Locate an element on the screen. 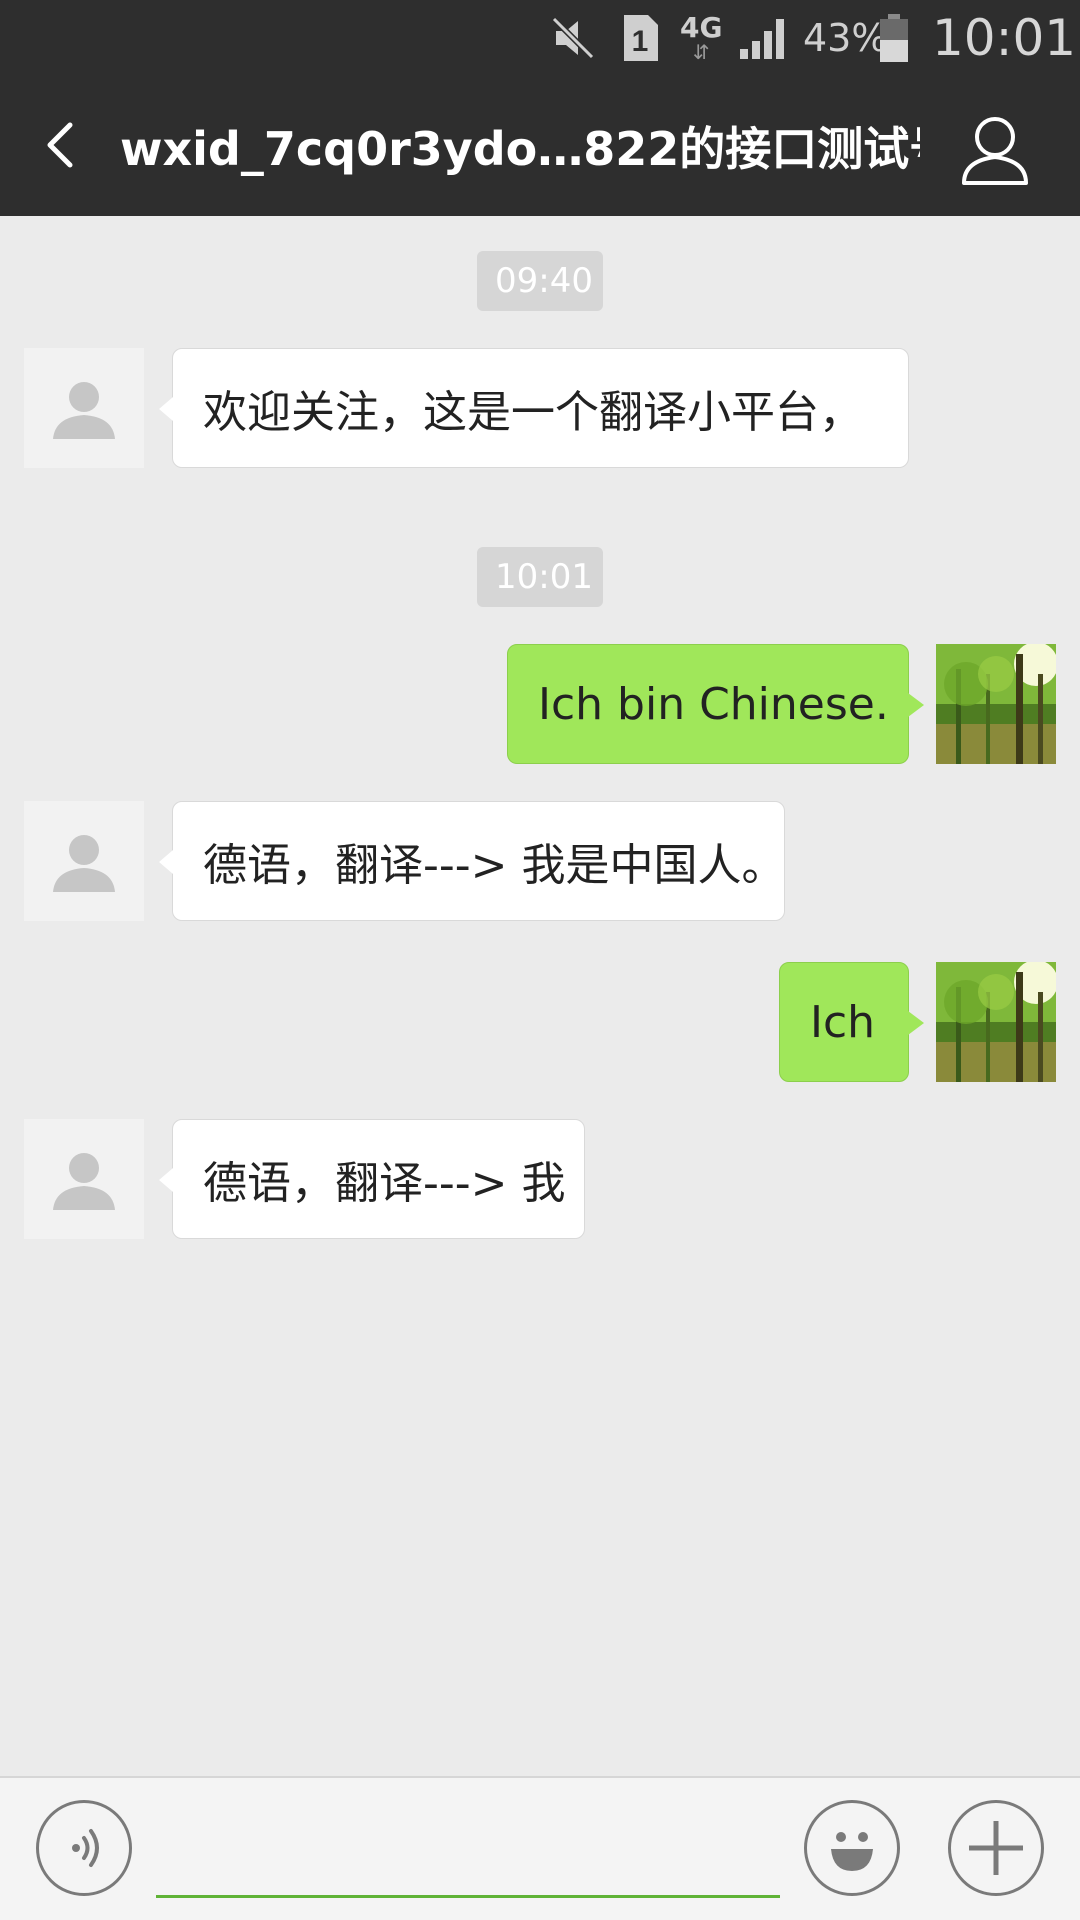 The image size is (1080, 1920). emoji-icon is located at coordinates (852, 1851).